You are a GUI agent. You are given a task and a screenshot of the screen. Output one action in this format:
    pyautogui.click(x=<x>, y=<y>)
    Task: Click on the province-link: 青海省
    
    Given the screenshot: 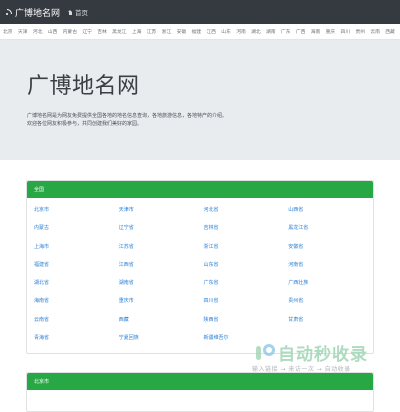 What is the action you would take?
    pyautogui.click(x=76, y=343)
    